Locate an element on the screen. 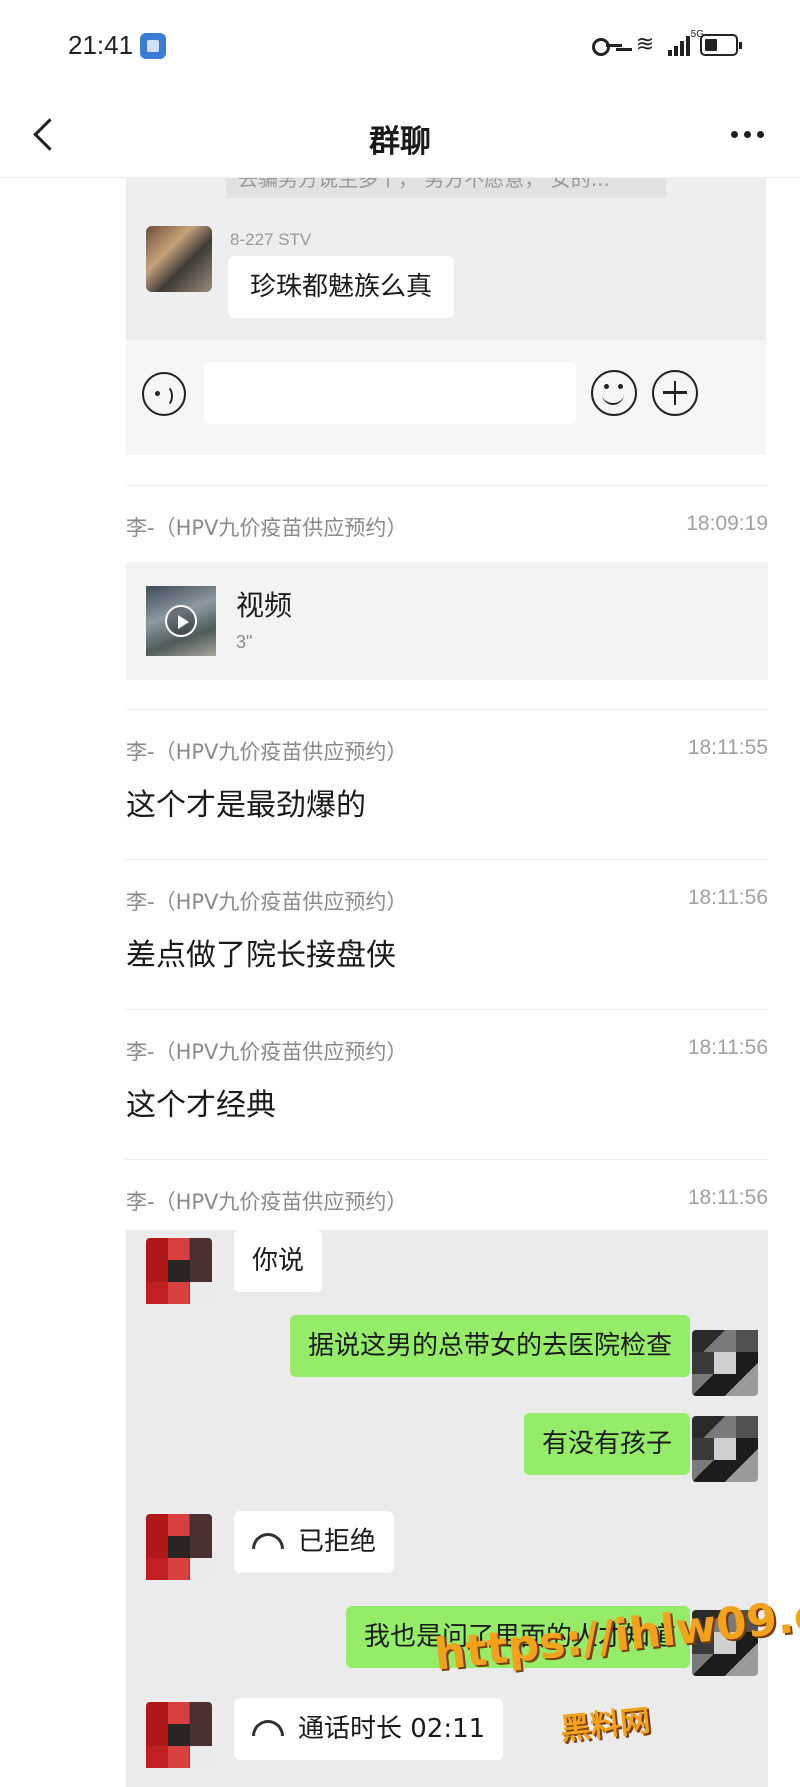 Image resolution: width=800 pixels, height=1787 pixels. vpn-key-icon is located at coordinates (607, 45).